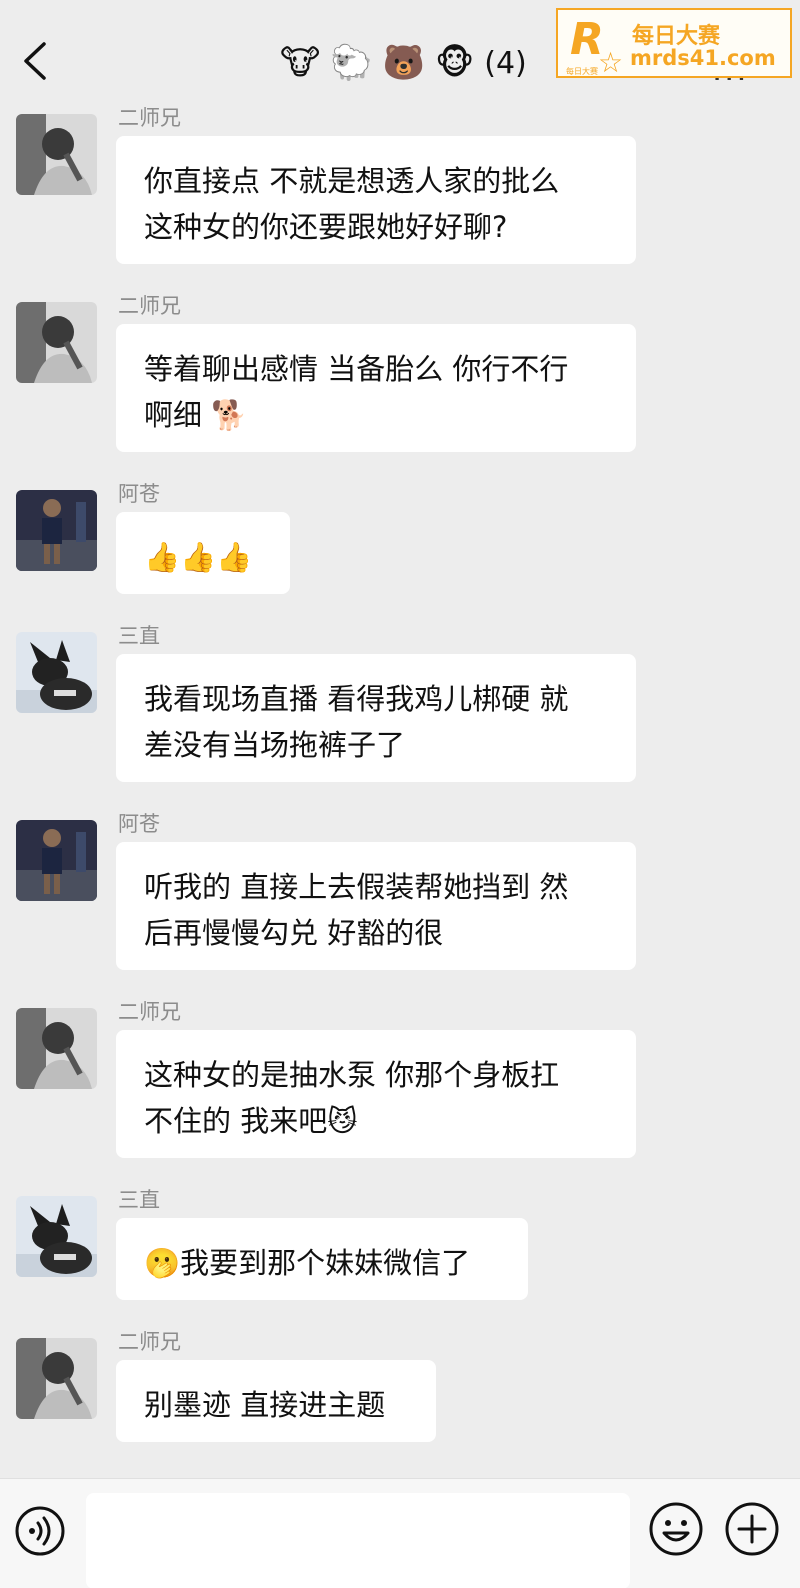 The image size is (800, 1588). Describe the element at coordinates (322, 1259) in the screenshot. I see `message-bubble: 🫢我要到那个妹妹微信了` at that location.